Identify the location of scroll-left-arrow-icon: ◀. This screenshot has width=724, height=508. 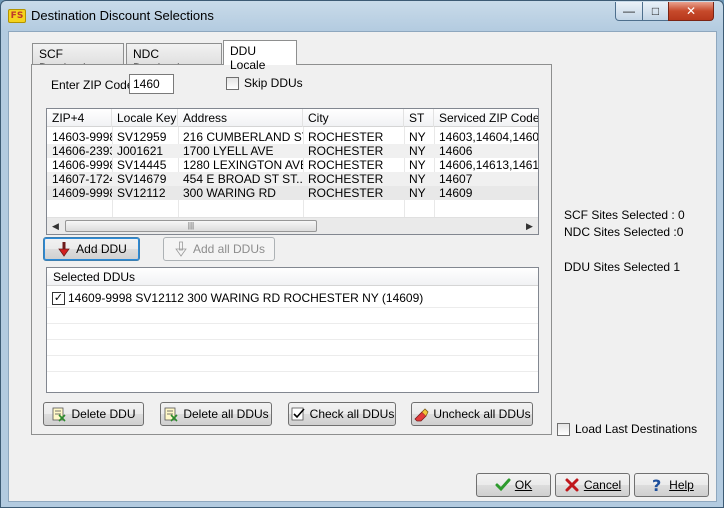
(55, 226).